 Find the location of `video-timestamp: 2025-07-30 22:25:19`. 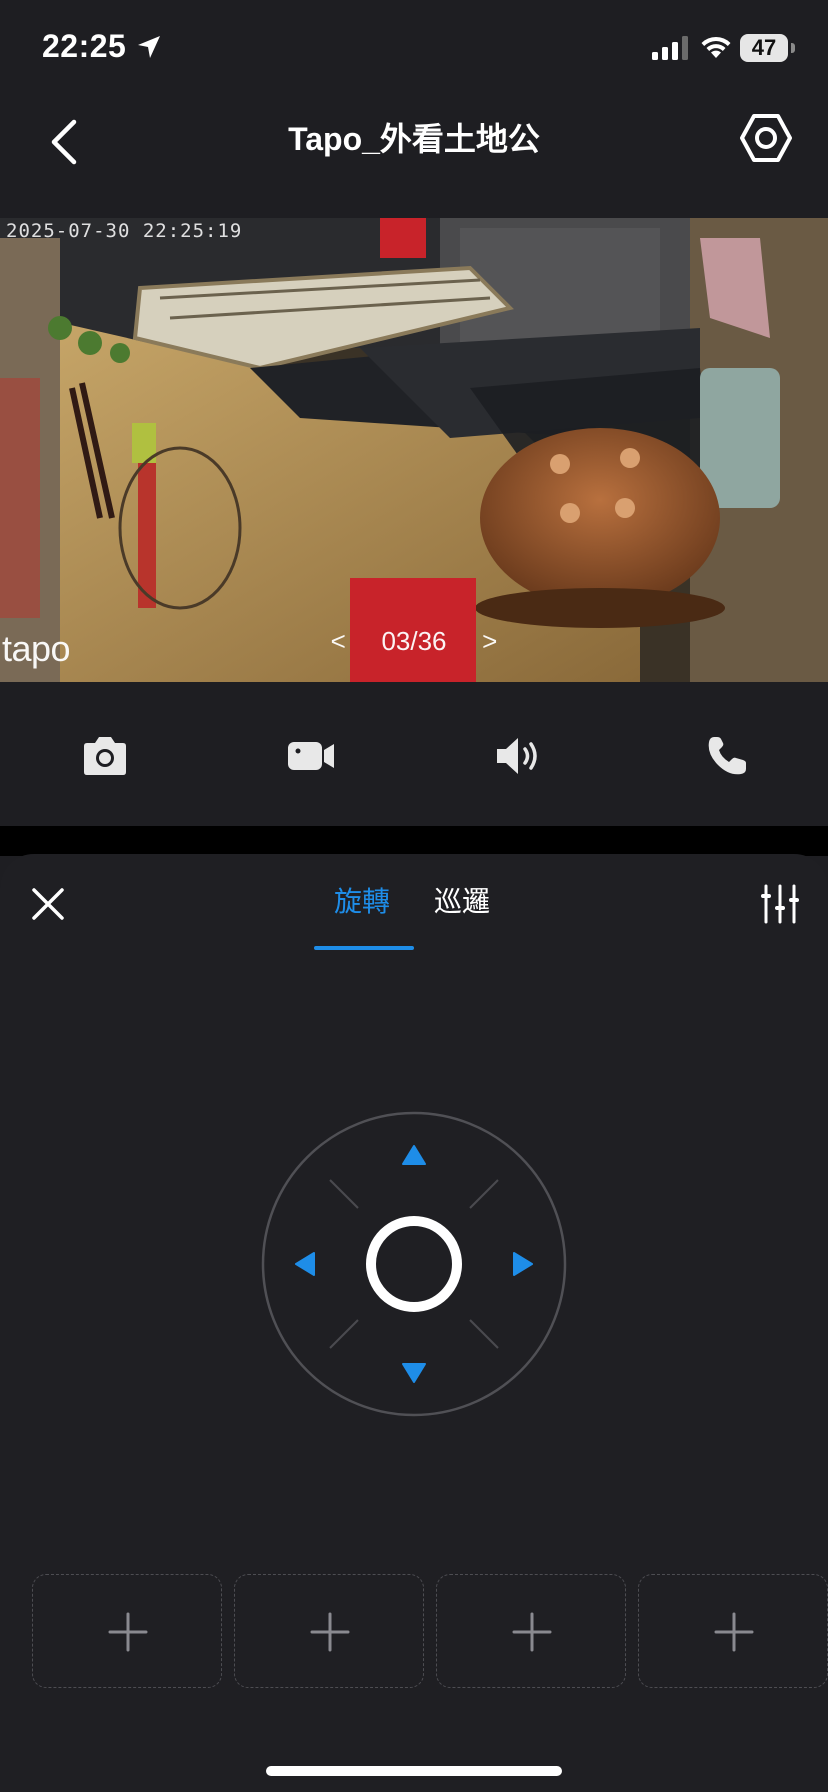

video-timestamp: 2025-07-30 22:25:19 is located at coordinates (124, 231).